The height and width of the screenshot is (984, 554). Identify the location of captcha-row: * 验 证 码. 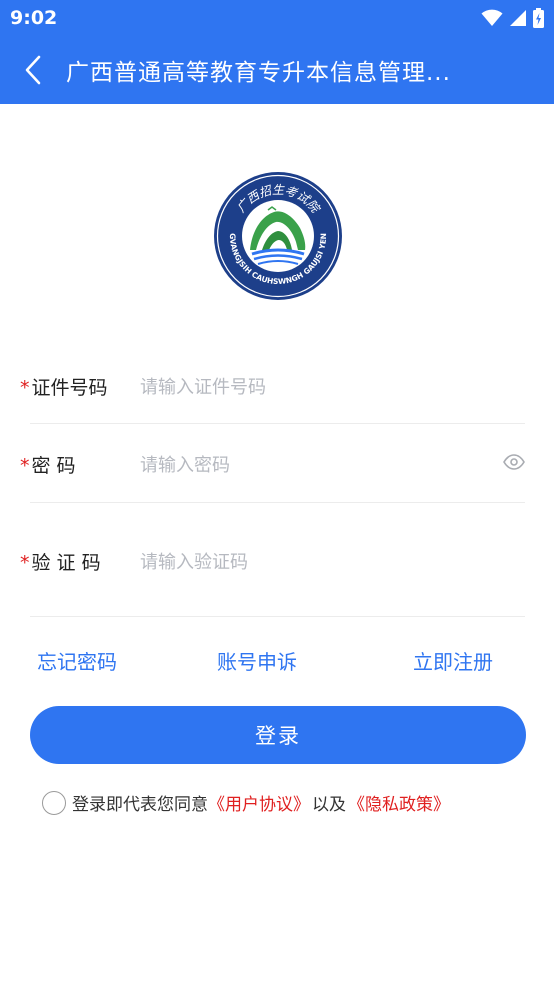
(272, 562).